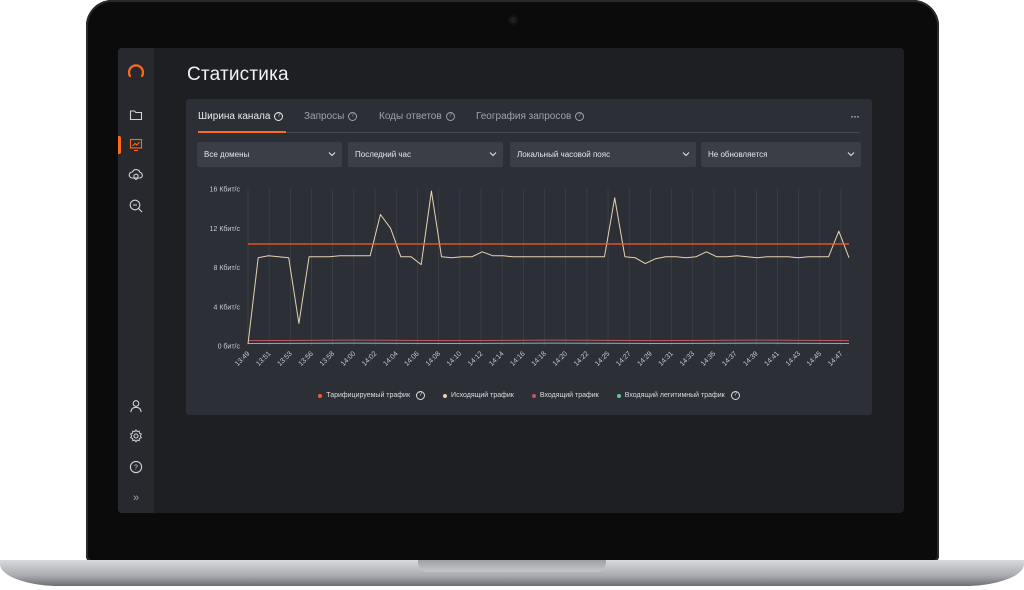  Describe the element at coordinates (814, 358) in the screenshot. I see `x-tick-label: 14:45` at that location.